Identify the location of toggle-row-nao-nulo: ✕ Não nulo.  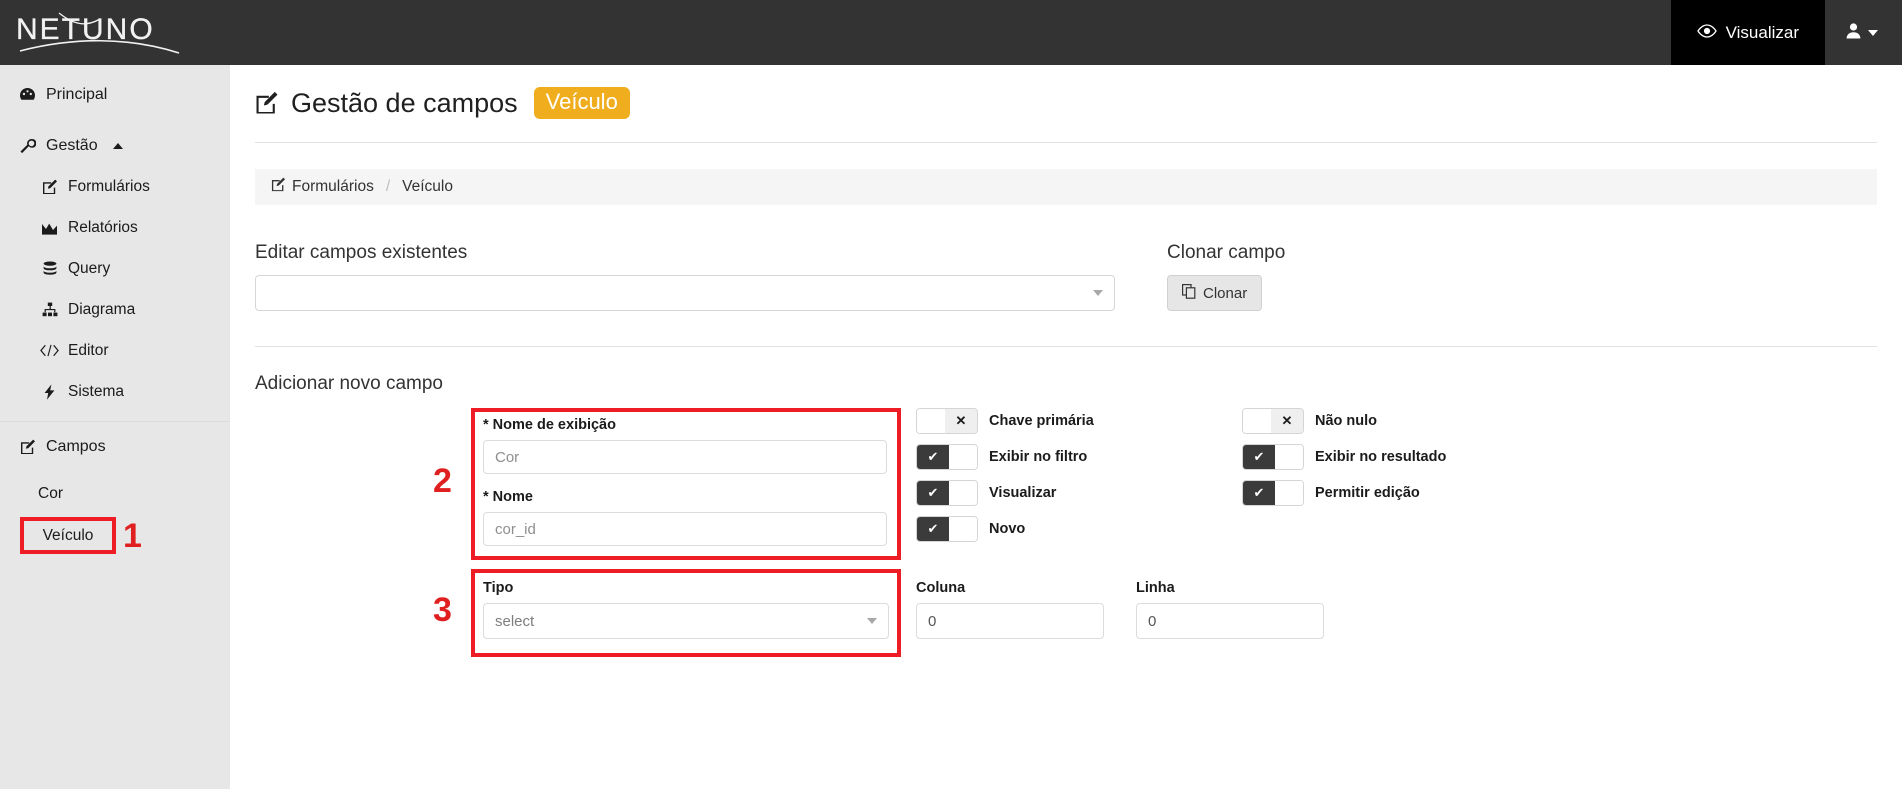
(1344, 421).